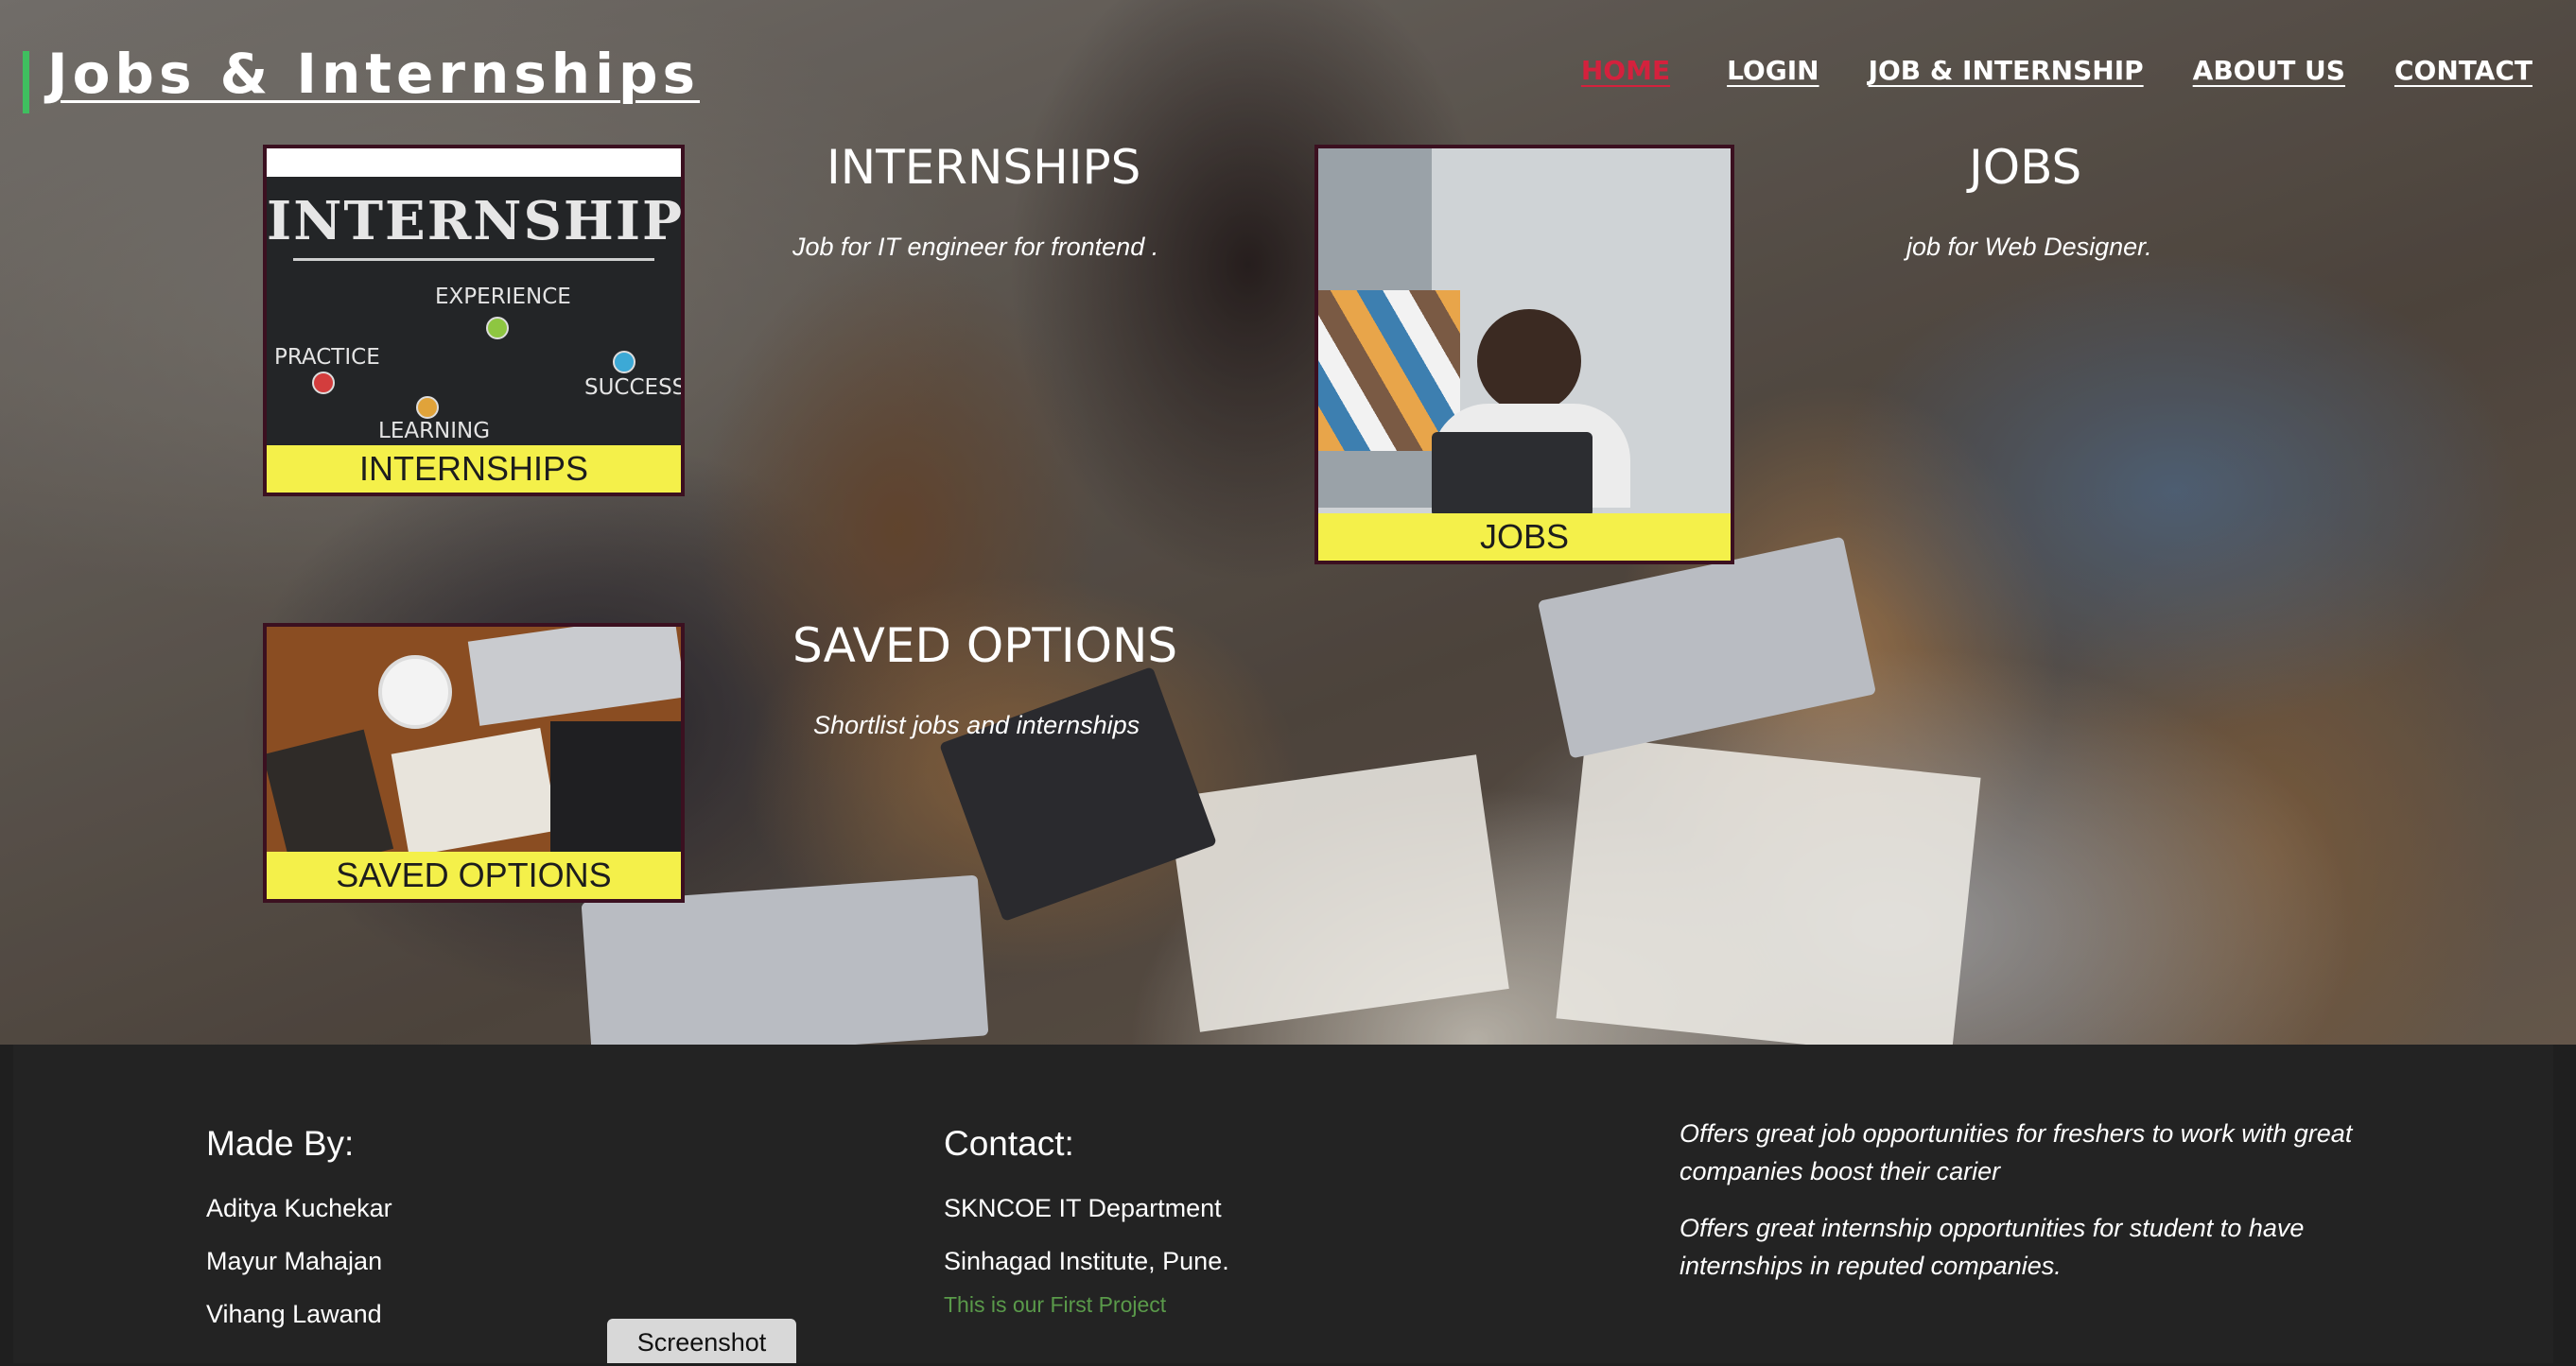 The width and height of the screenshot is (2576, 1366). I want to click on made-by-heading: Made By:, so click(280, 1144).